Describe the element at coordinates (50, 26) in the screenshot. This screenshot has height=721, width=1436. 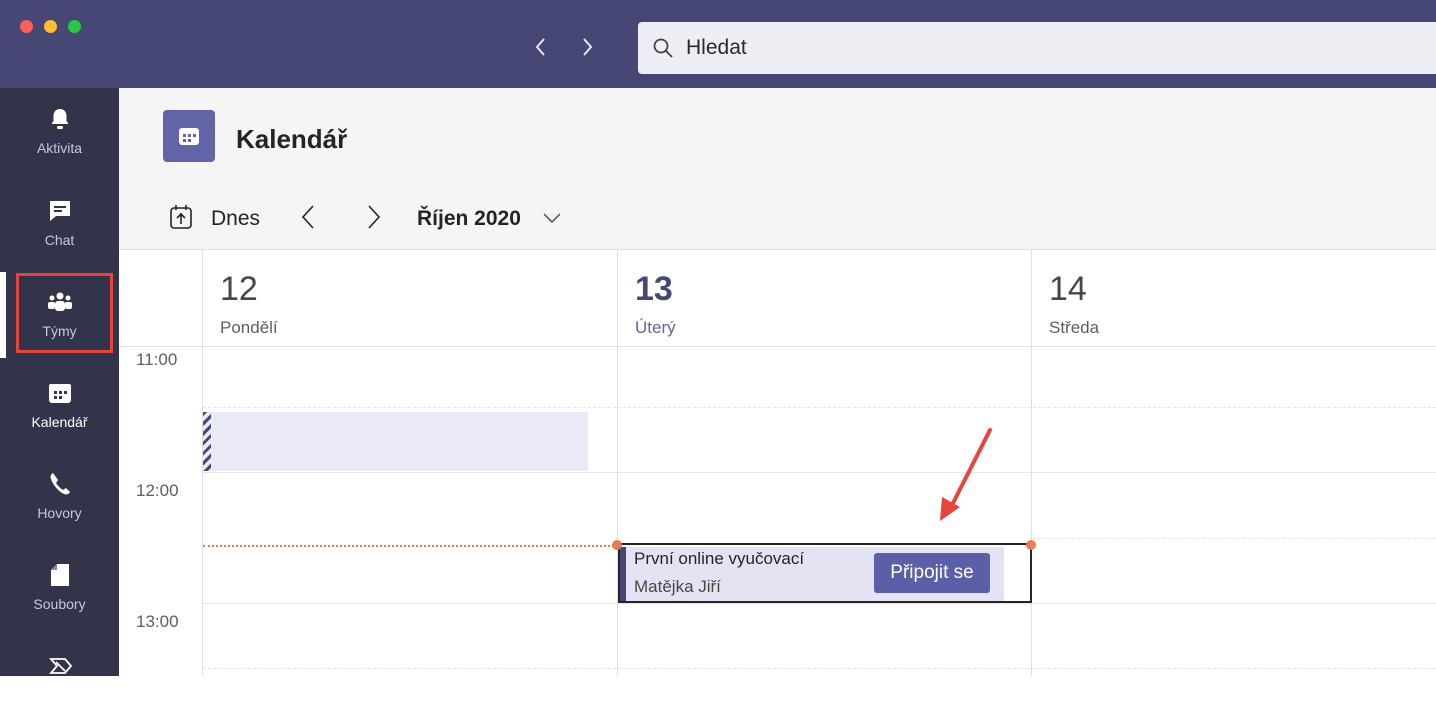
I see `window-minimize-button` at that location.